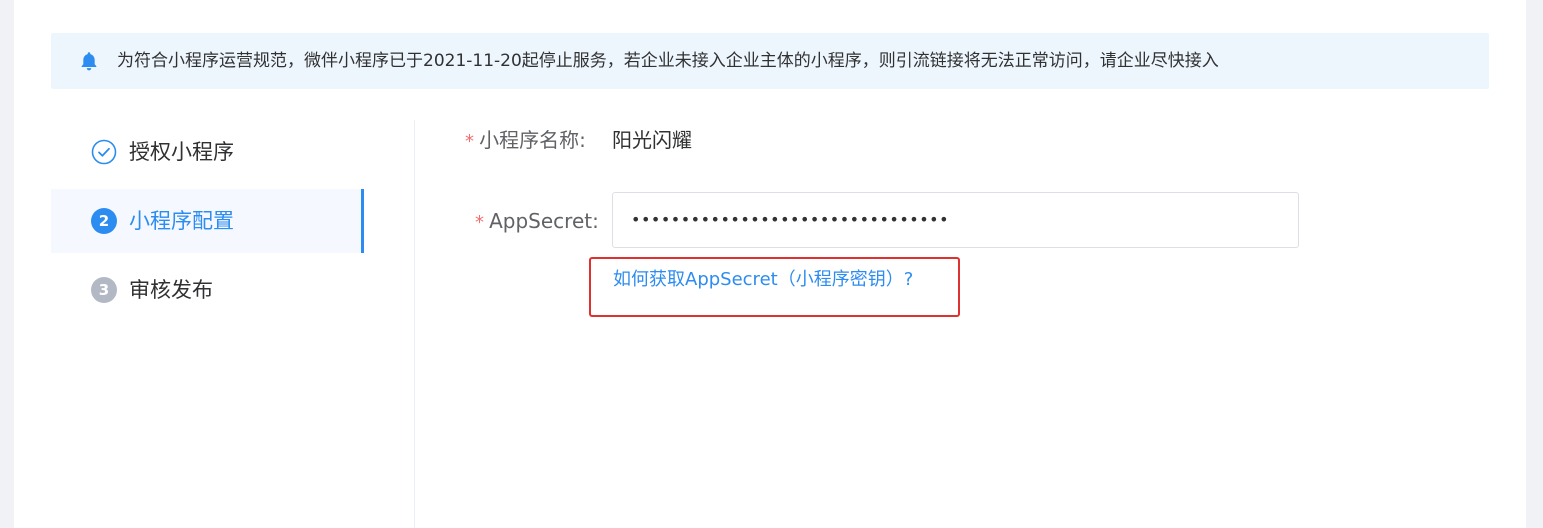 This screenshot has width=1543, height=528. I want to click on miniprogram-name-label: 小程序名称:, so click(532, 140).